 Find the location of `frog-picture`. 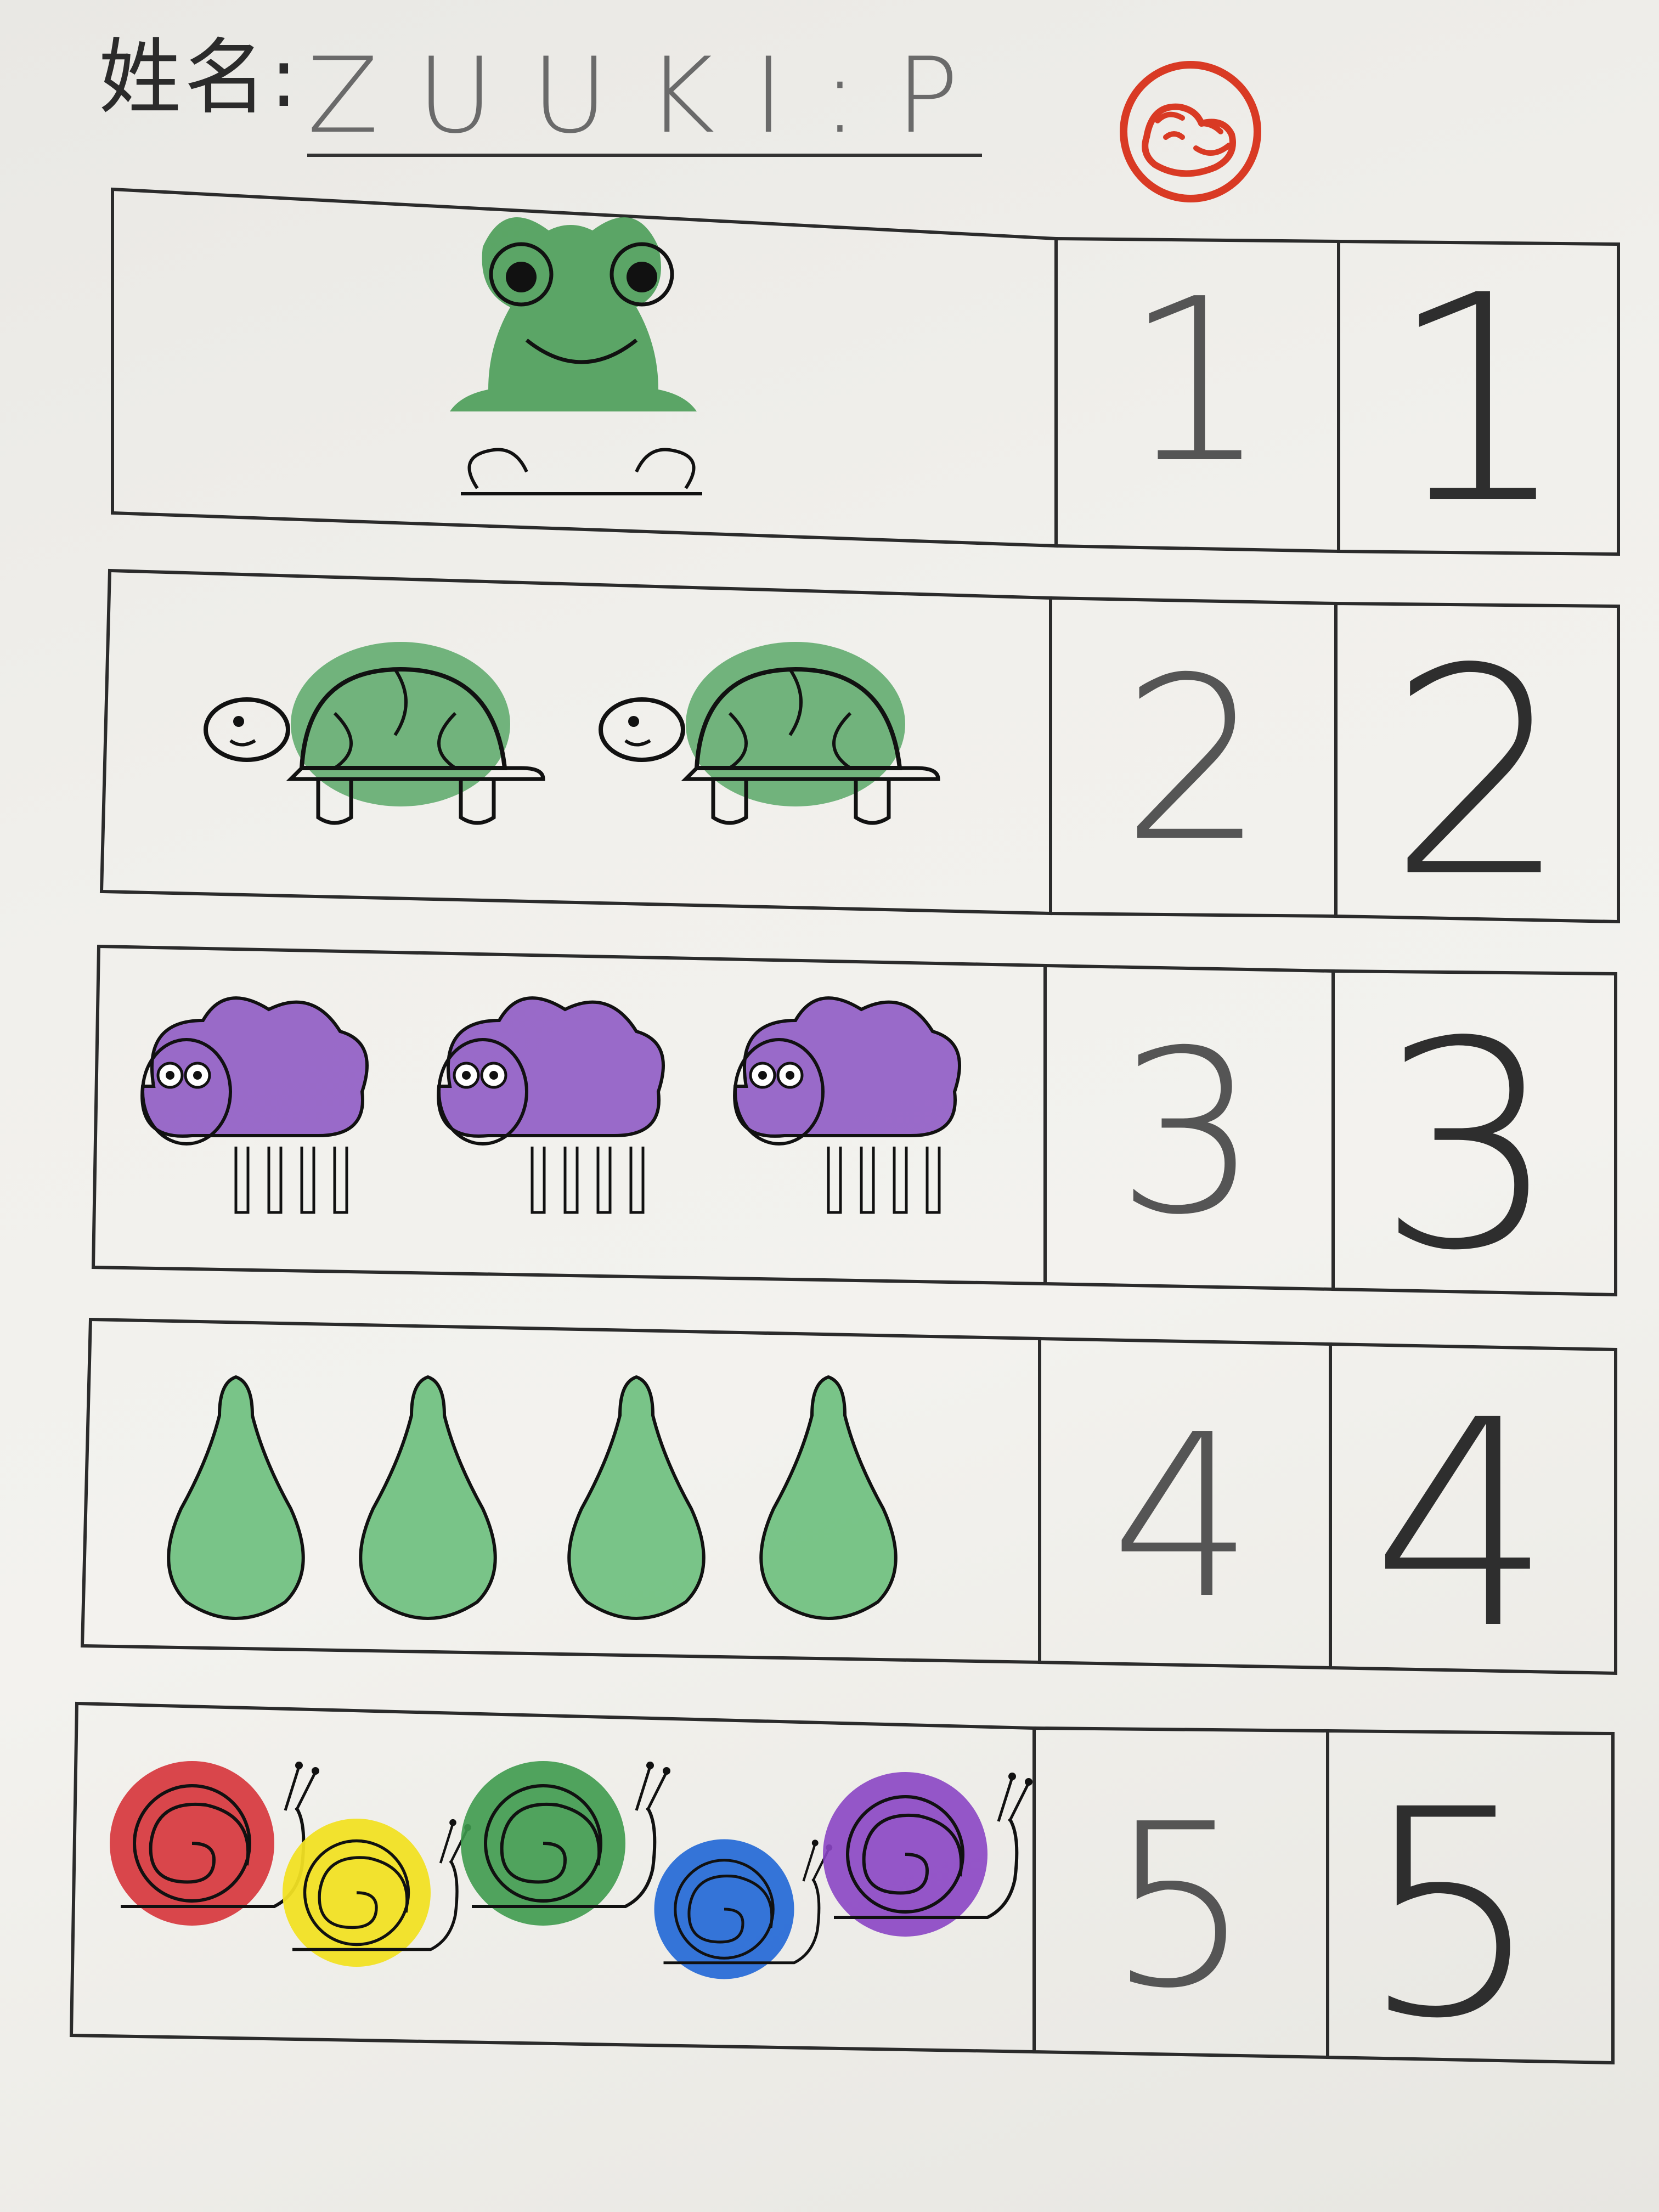

frog-picture is located at coordinates (576, 356).